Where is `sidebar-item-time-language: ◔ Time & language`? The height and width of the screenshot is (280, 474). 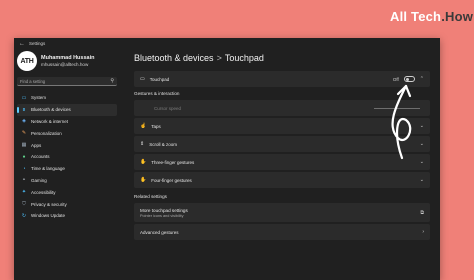
sidebar-item-time-language: ◔ Time & language is located at coordinates (67, 169).